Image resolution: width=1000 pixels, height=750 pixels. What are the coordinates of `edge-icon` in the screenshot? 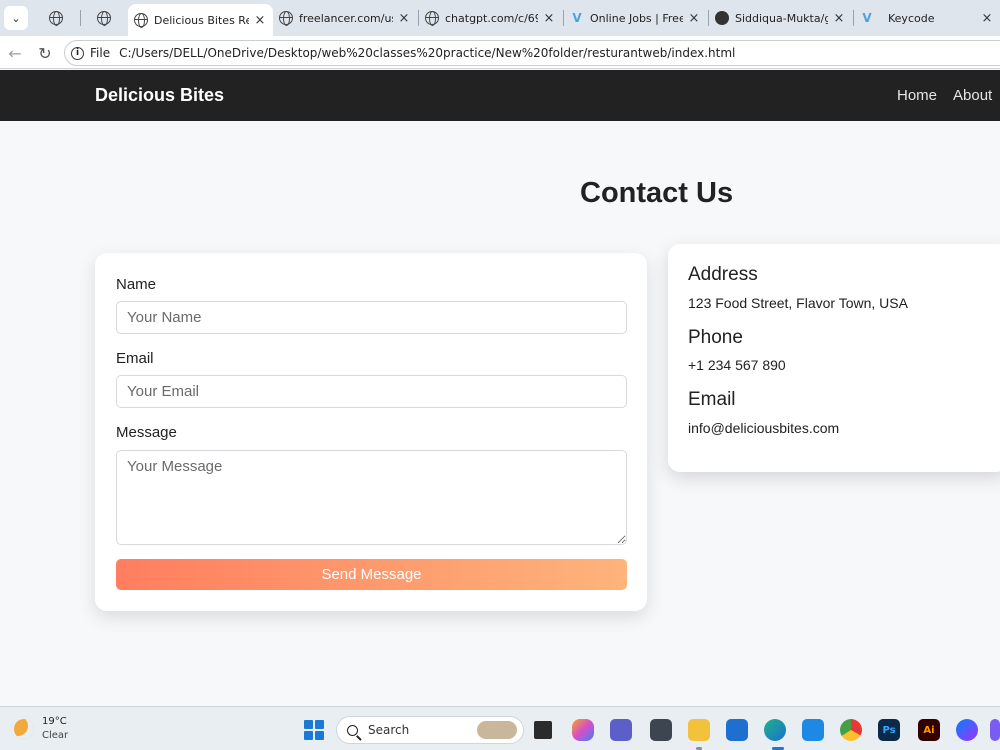 It's located at (775, 730).